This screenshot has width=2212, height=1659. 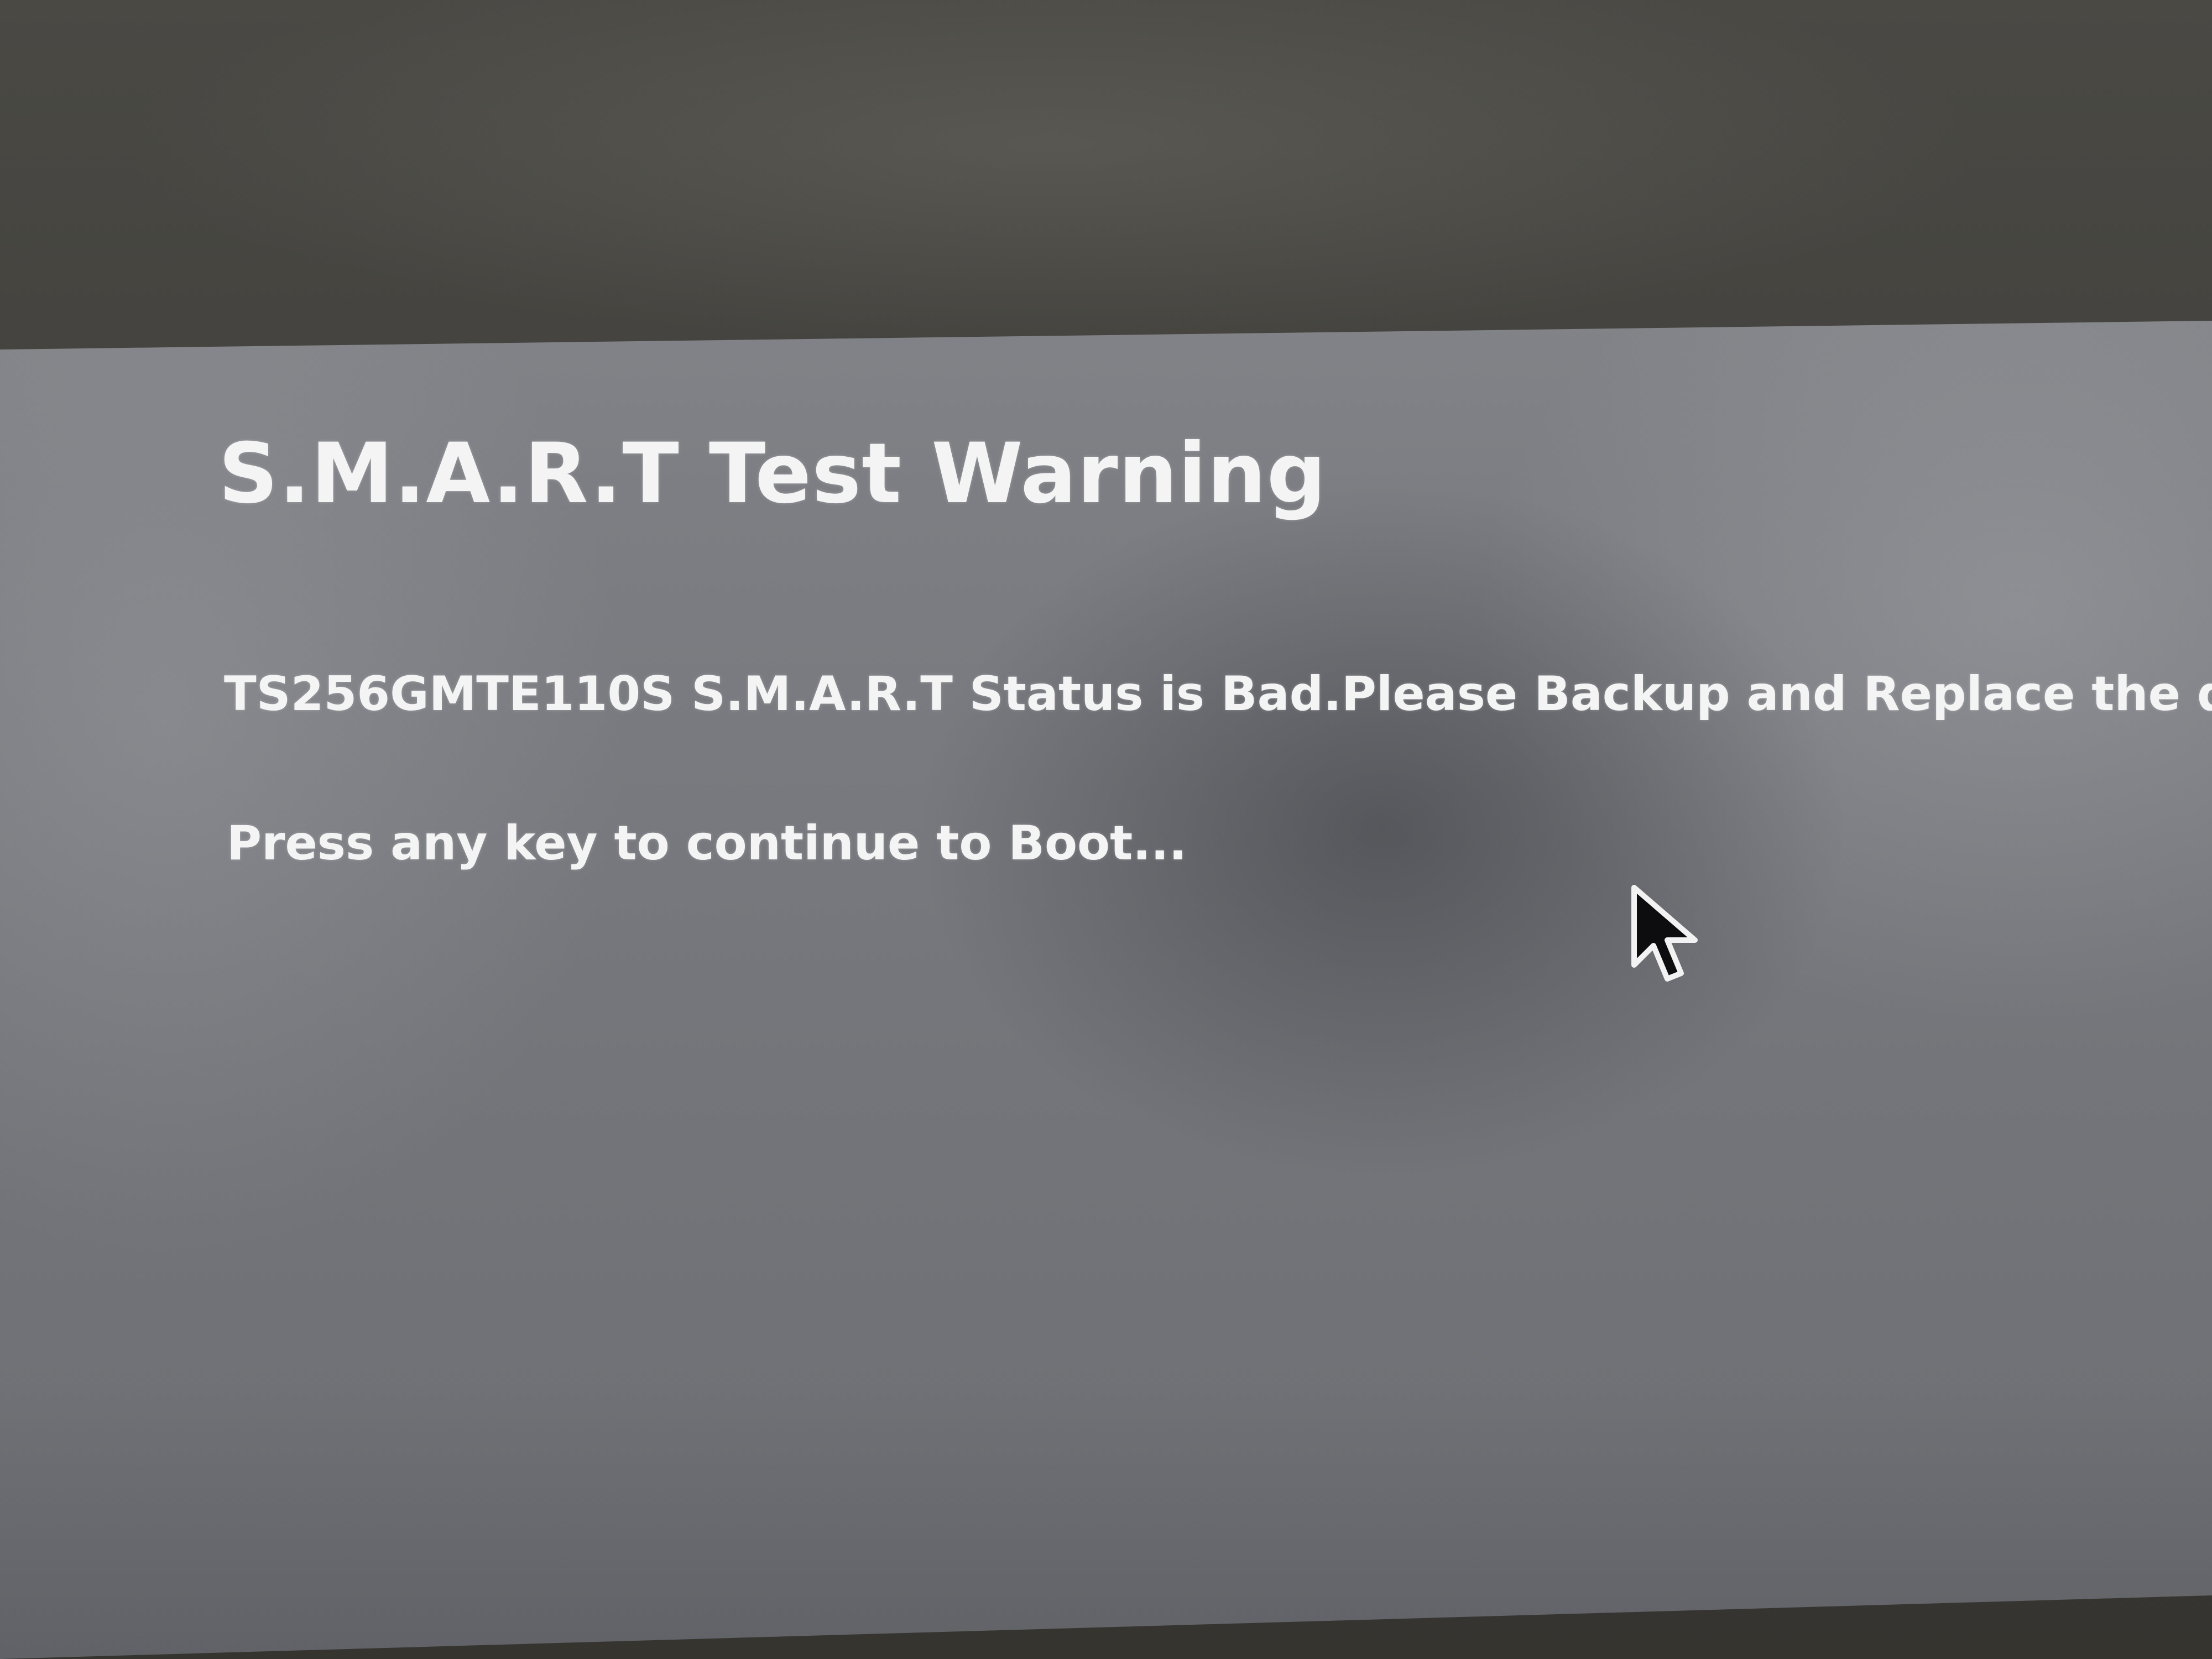 What do you see at coordinates (773, 474) in the screenshot?
I see `warning-title: S.M.A.R.T Test Warning` at bounding box center [773, 474].